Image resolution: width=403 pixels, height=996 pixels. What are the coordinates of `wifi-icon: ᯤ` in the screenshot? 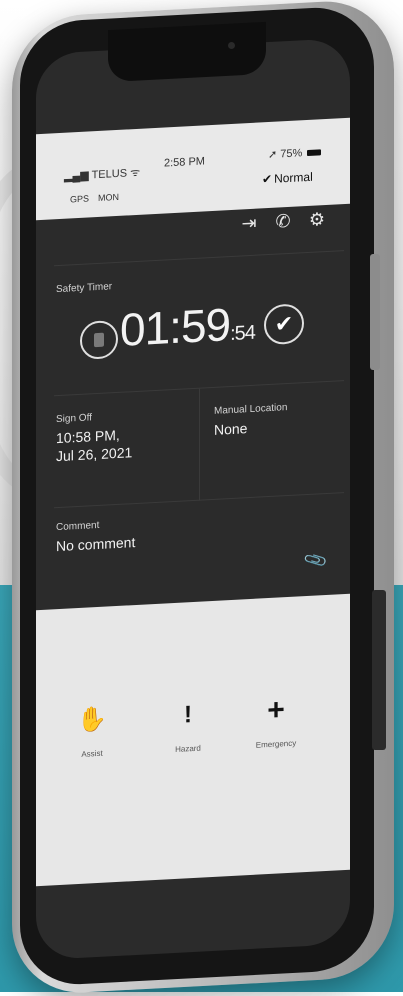 It's located at (135, 173).